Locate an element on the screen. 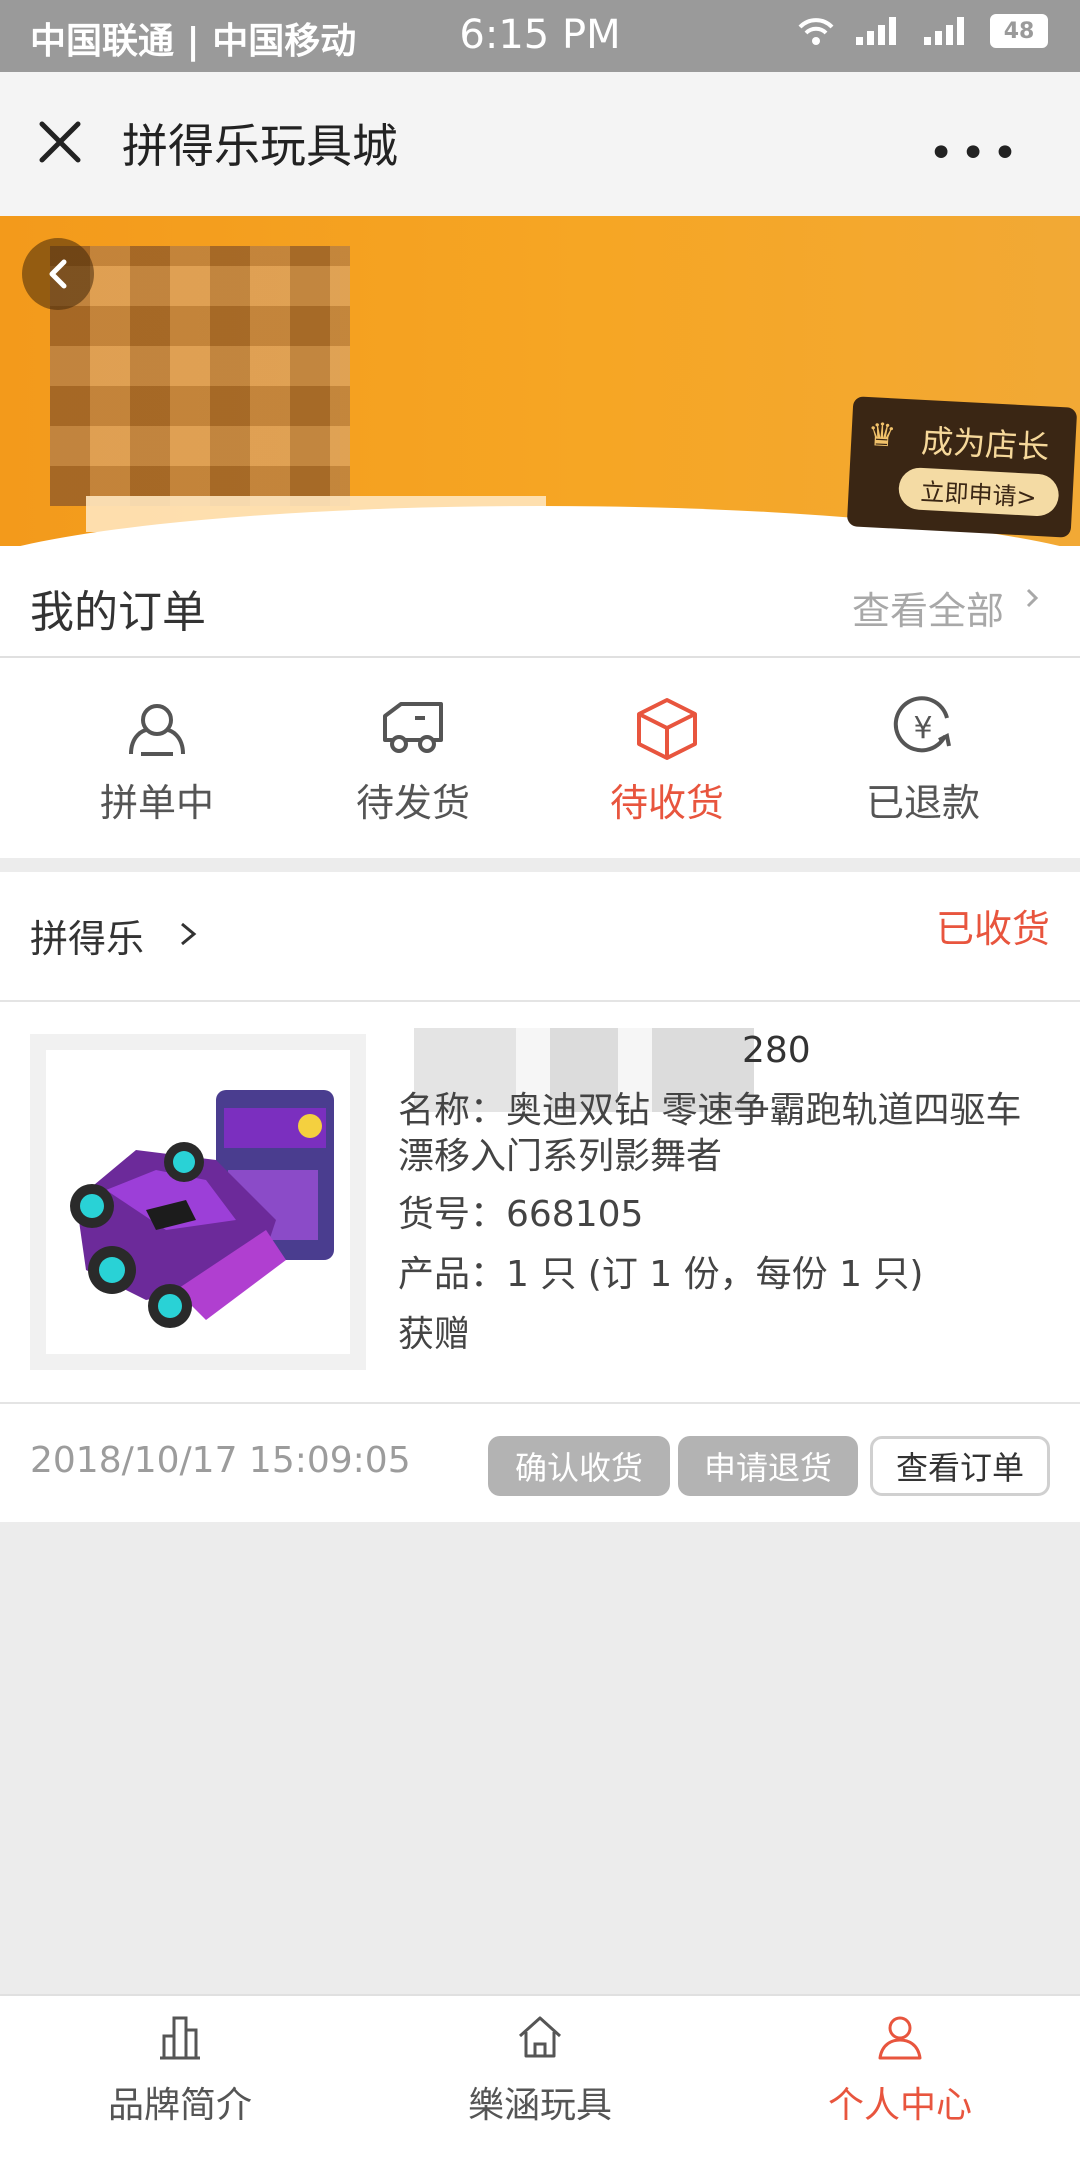  product-name: 名称：奥迪双钻 零速争霸跑轨道四驱车 漂移入门系列影舞者 is located at coordinates (710, 1133).